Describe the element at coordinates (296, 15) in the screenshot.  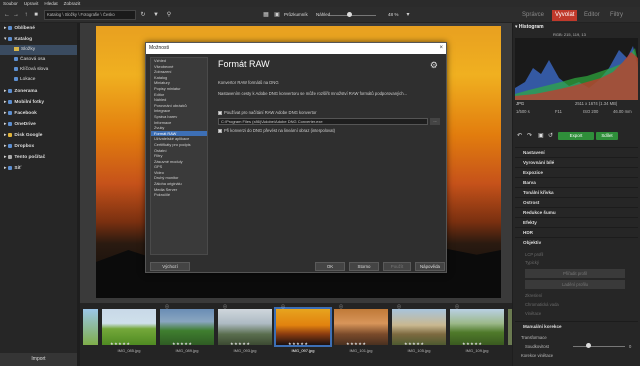
I see `view-mode-select: Průzkumník` at that location.